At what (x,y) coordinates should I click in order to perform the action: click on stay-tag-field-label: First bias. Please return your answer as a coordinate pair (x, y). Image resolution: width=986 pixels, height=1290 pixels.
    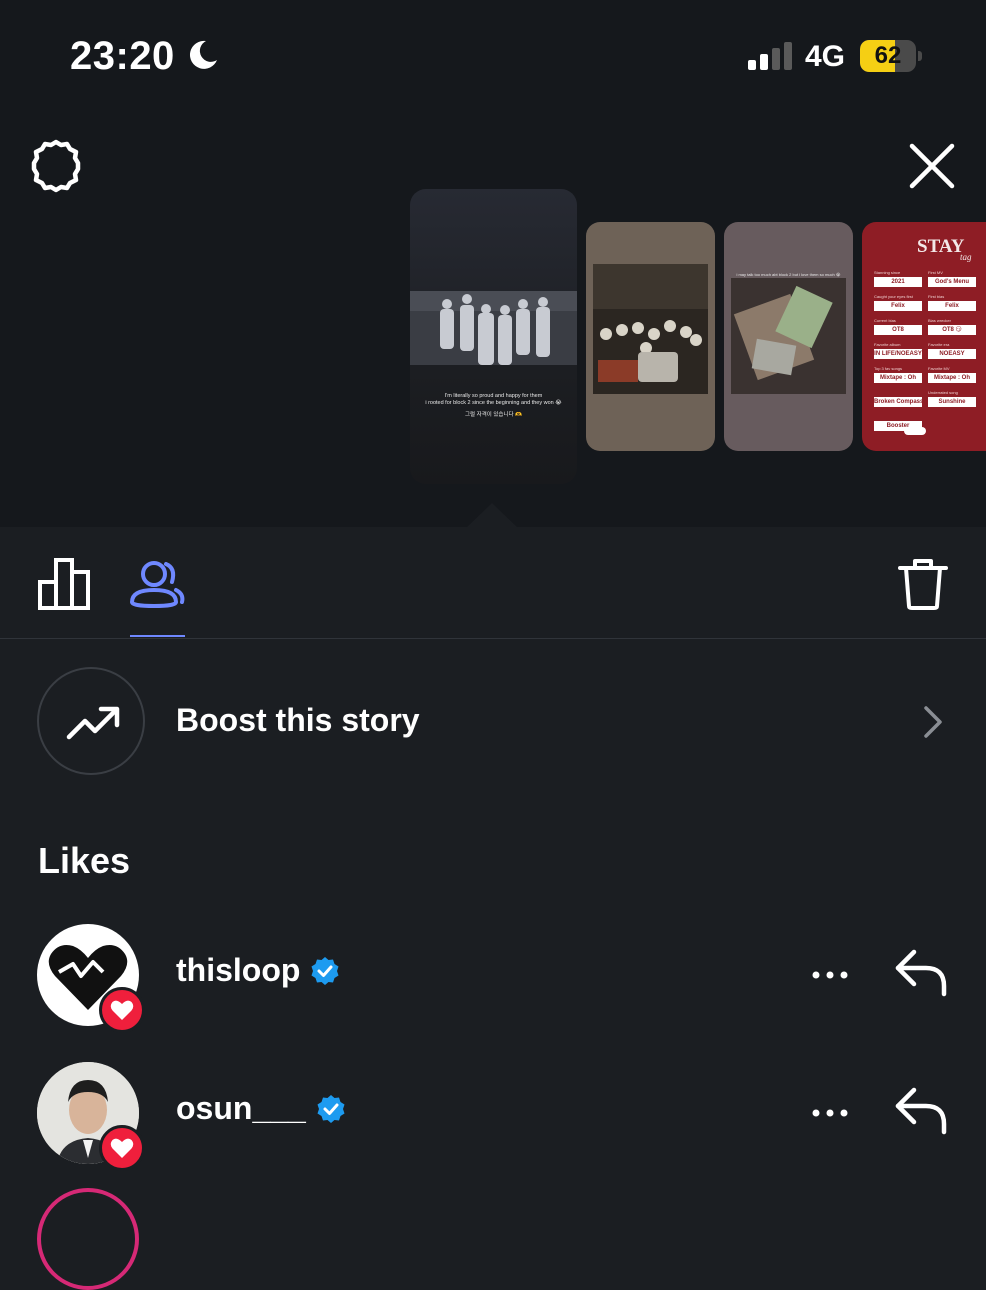
    Looking at the image, I should click on (936, 296).